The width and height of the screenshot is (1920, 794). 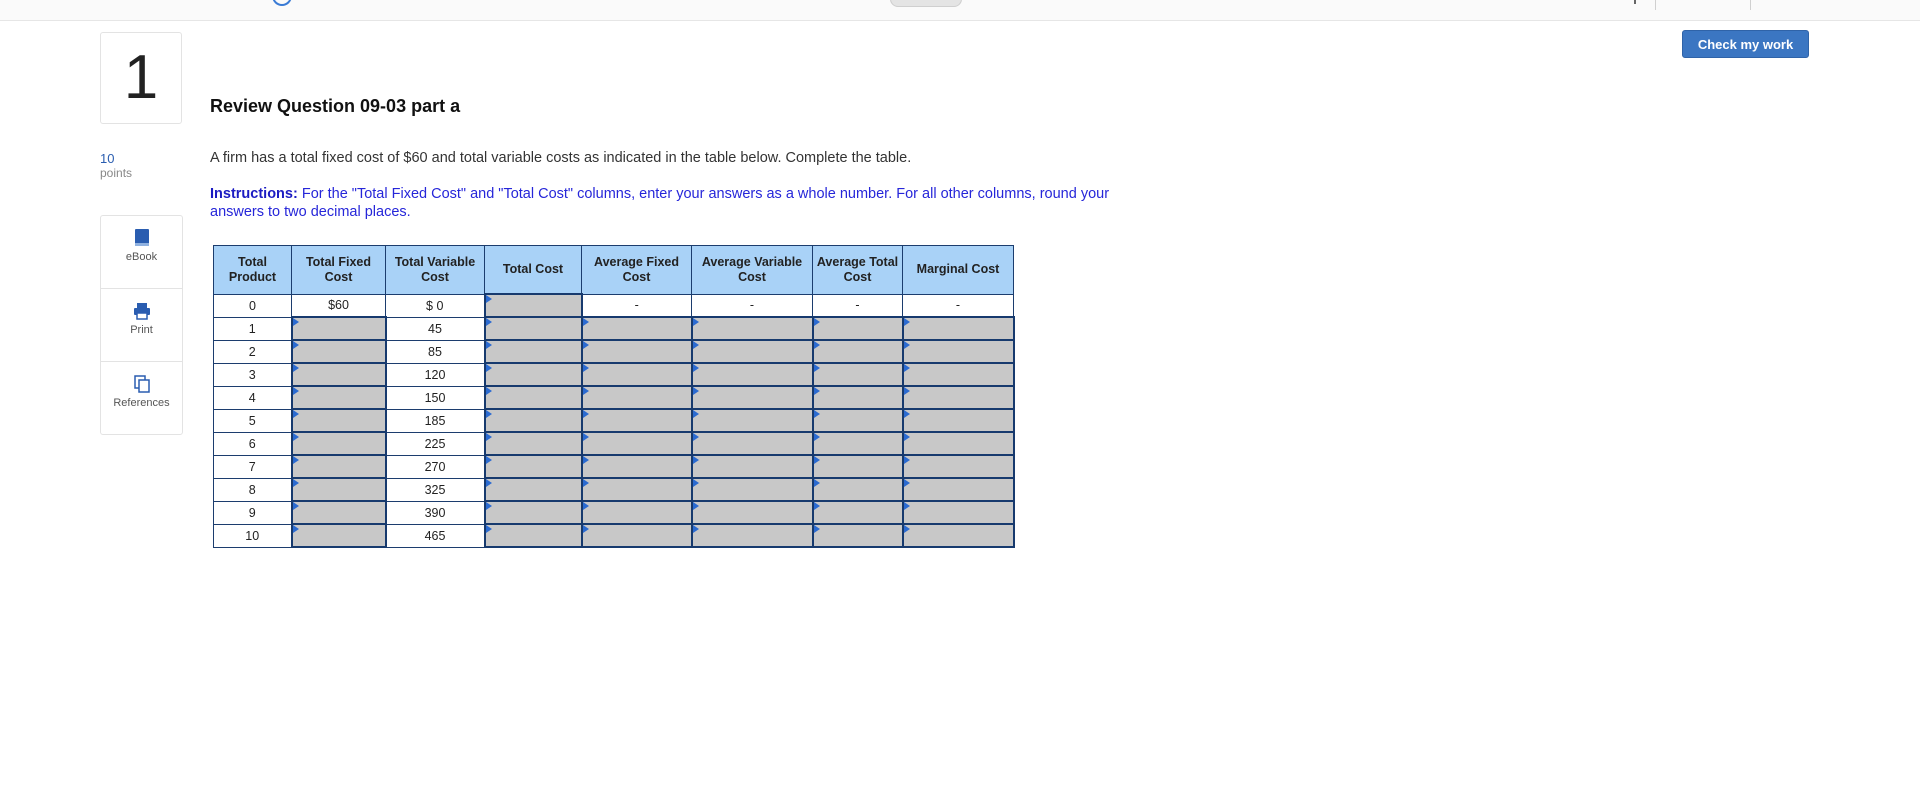 I want to click on check-my-work-button: Check my work, so click(x=1745, y=44).